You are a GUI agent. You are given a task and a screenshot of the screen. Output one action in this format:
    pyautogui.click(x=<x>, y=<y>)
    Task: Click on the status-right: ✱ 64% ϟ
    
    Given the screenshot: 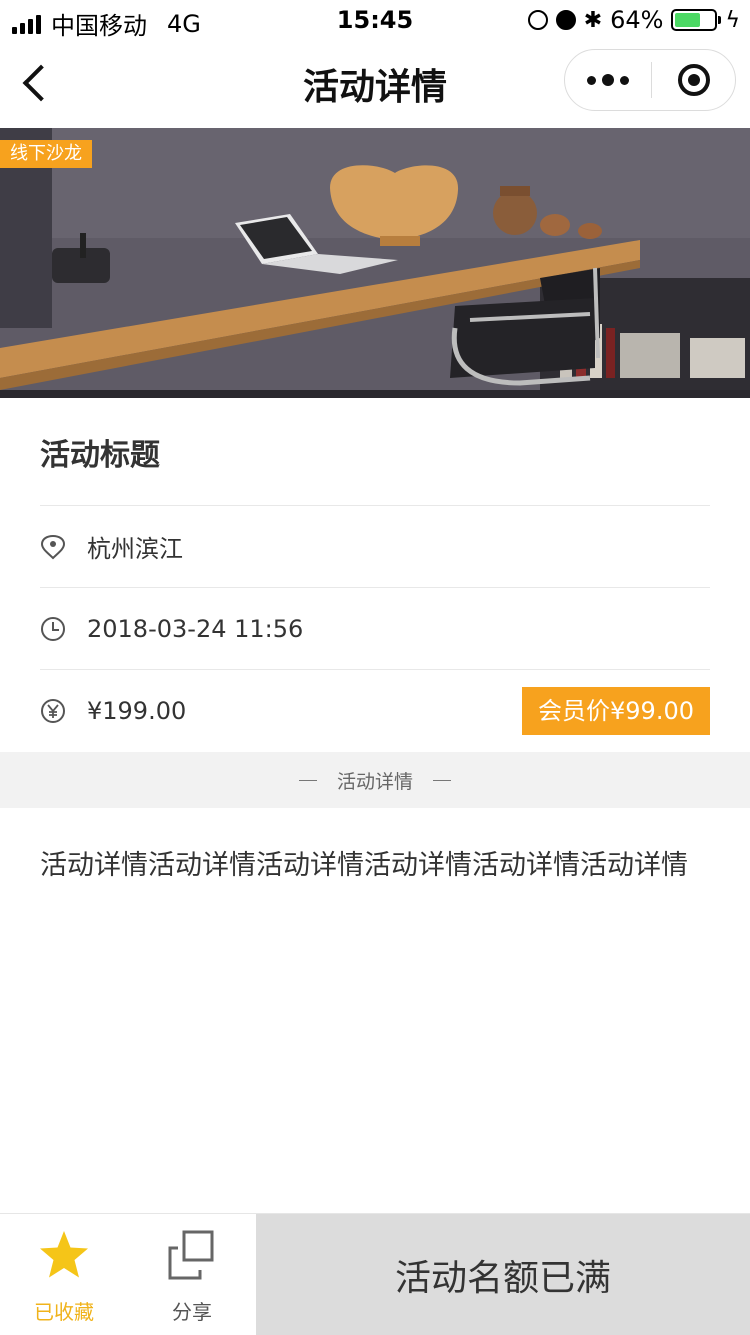 What is the action you would take?
    pyautogui.click(x=633, y=20)
    